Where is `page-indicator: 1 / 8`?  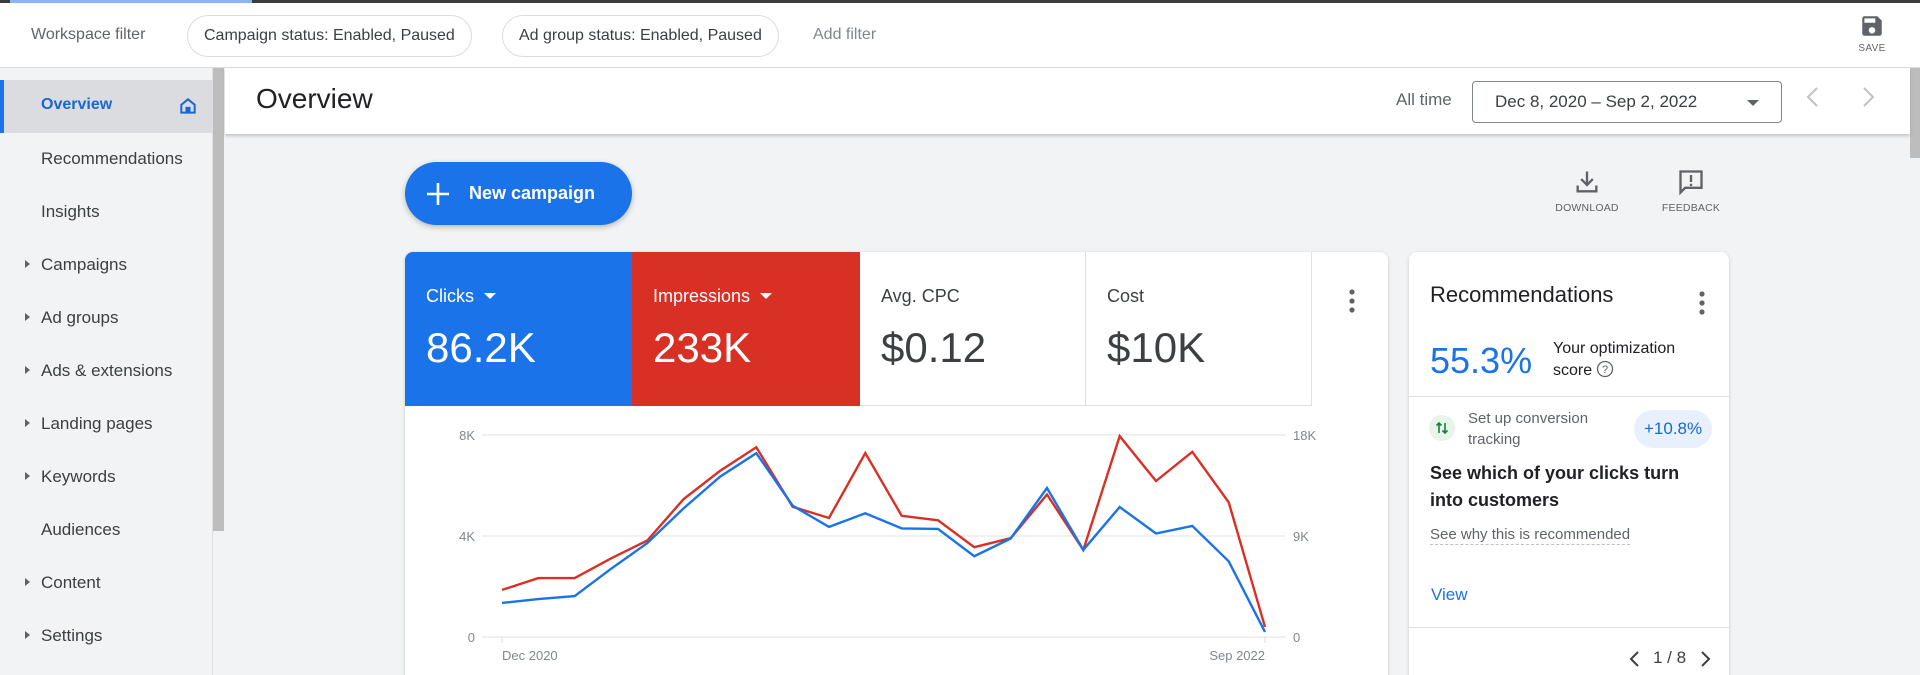
page-indicator: 1 / 8 is located at coordinates (1670, 657).